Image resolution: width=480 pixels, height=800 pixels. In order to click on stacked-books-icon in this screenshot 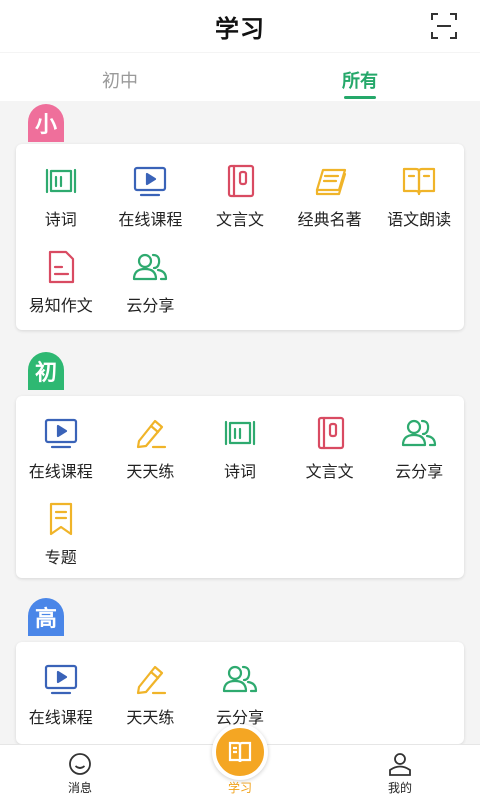, I will do `click(330, 181)`.